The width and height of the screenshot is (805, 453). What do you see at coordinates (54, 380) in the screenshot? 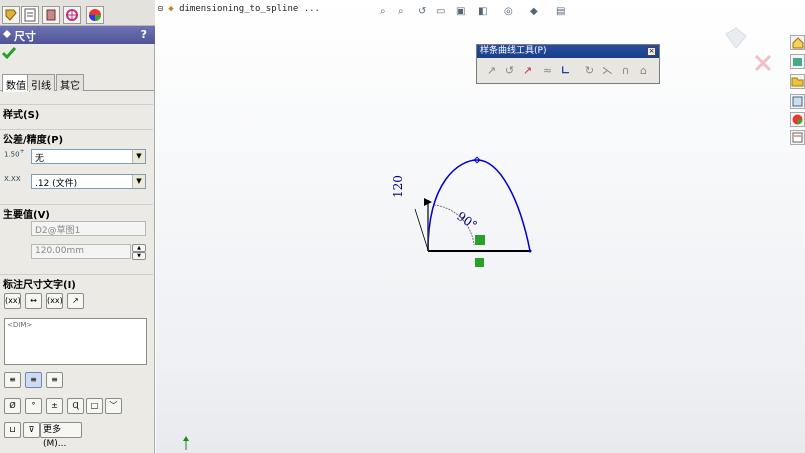
I see `align-right-icon: ≡` at bounding box center [54, 380].